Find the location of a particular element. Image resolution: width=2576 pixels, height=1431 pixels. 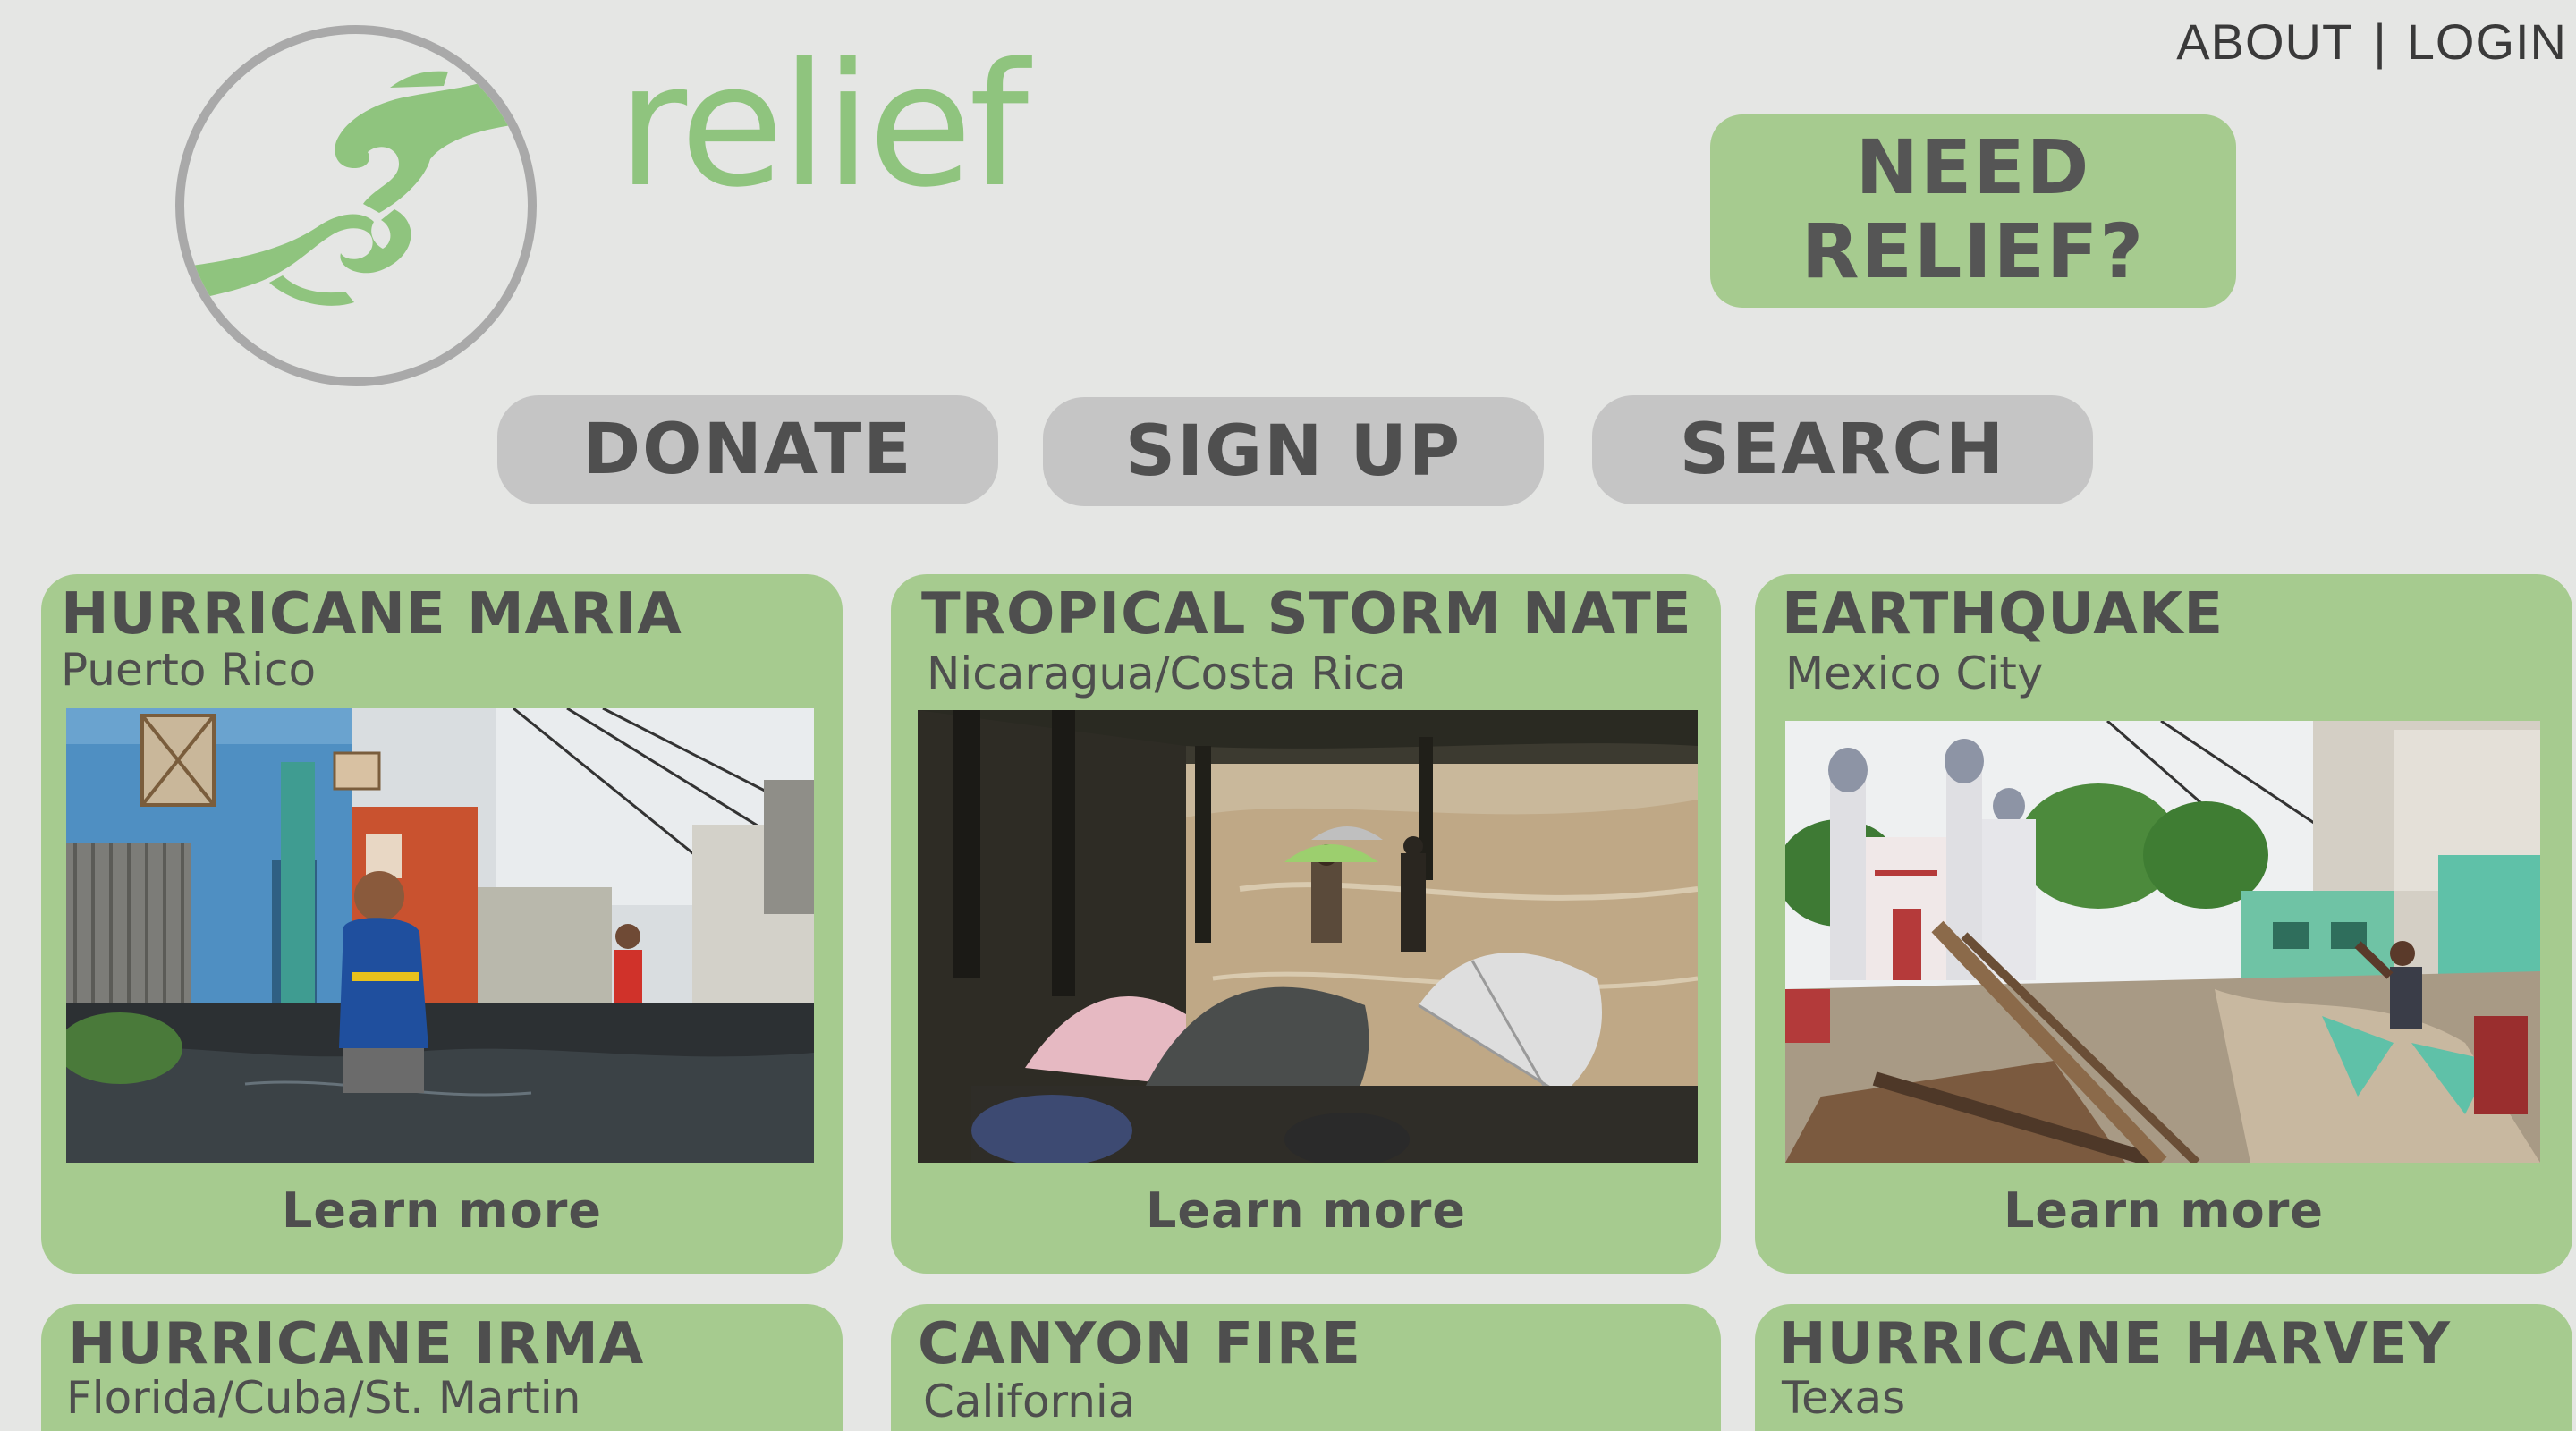

flooded-street-photo is located at coordinates (440, 936).